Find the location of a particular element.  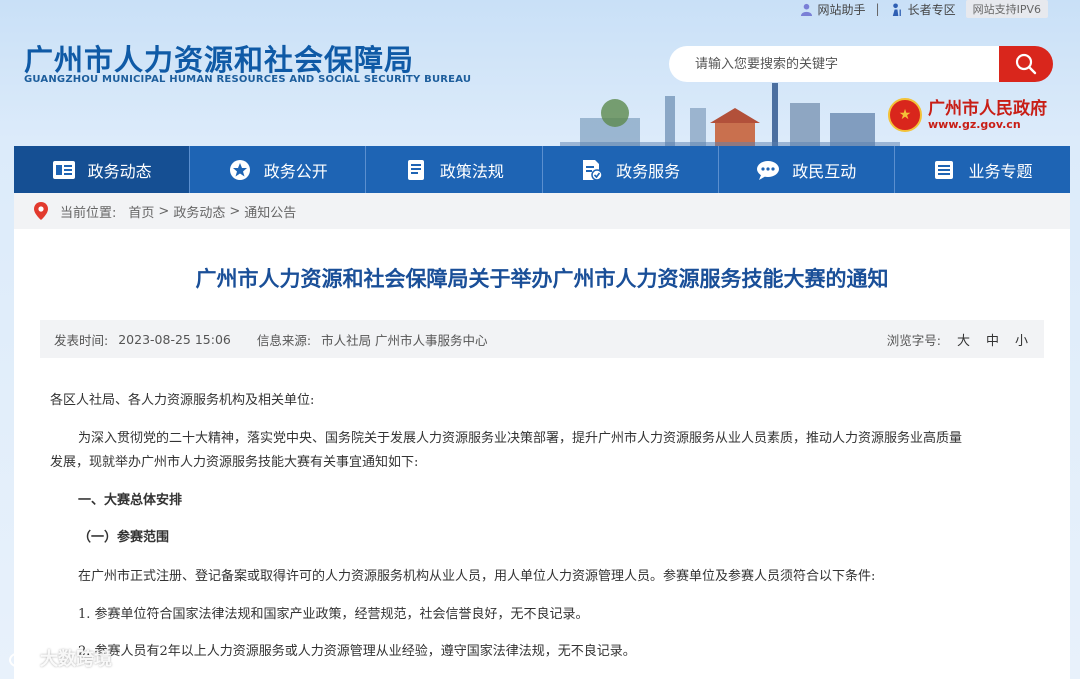

person-icon is located at coordinates (806, 9).